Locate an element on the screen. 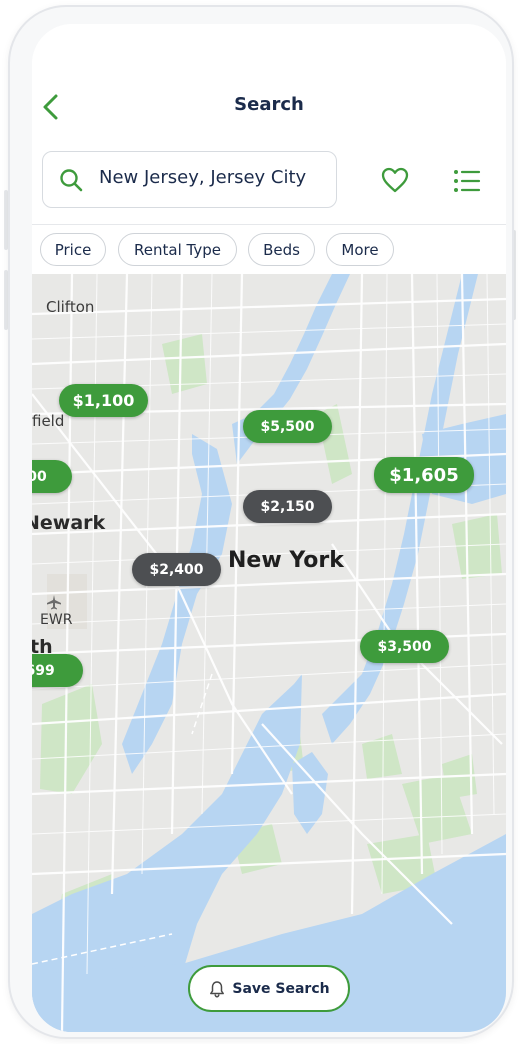 This screenshot has height=1044, width=520. list-icon is located at coordinates (467, 181).